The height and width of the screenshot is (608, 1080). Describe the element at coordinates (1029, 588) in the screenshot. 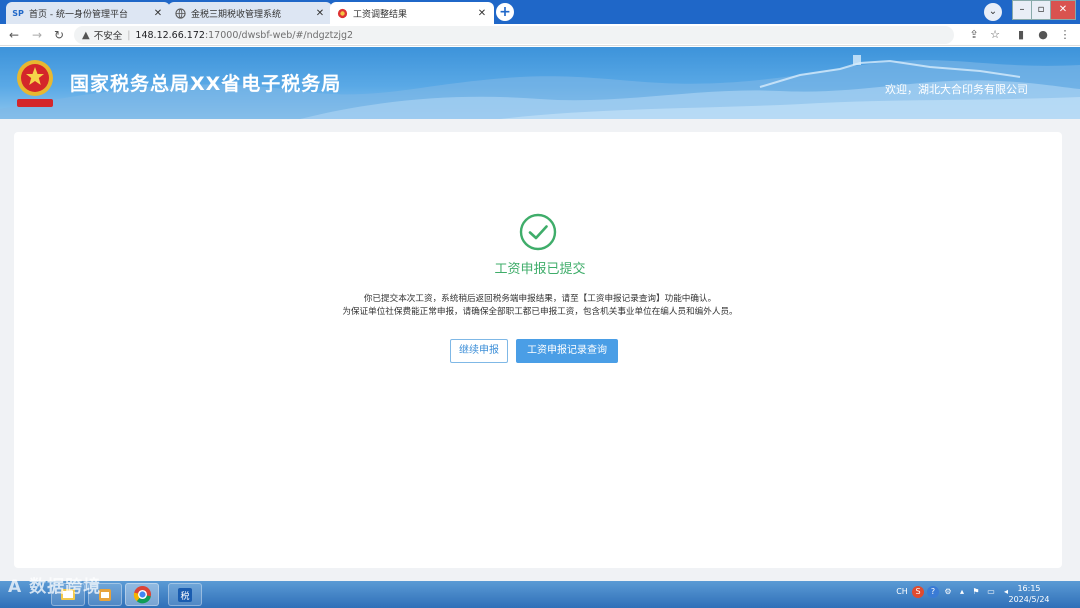

I see `clock-time: 16:15` at that location.